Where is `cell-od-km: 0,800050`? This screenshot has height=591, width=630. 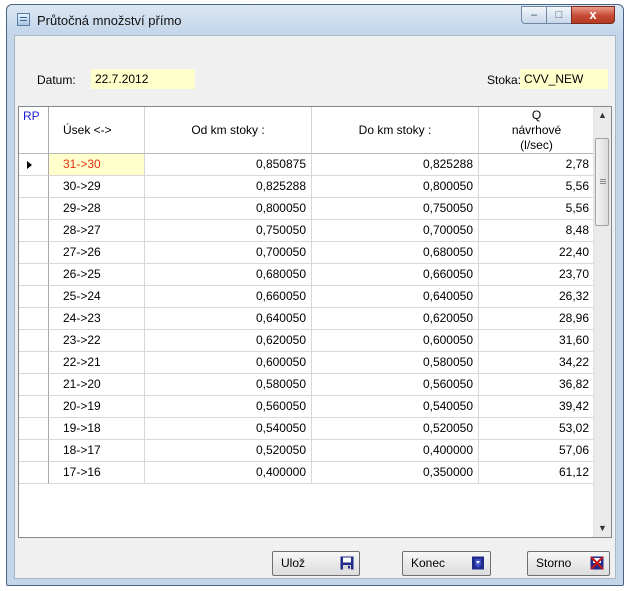
cell-od-km: 0,800050 is located at coordinates (228, 209).